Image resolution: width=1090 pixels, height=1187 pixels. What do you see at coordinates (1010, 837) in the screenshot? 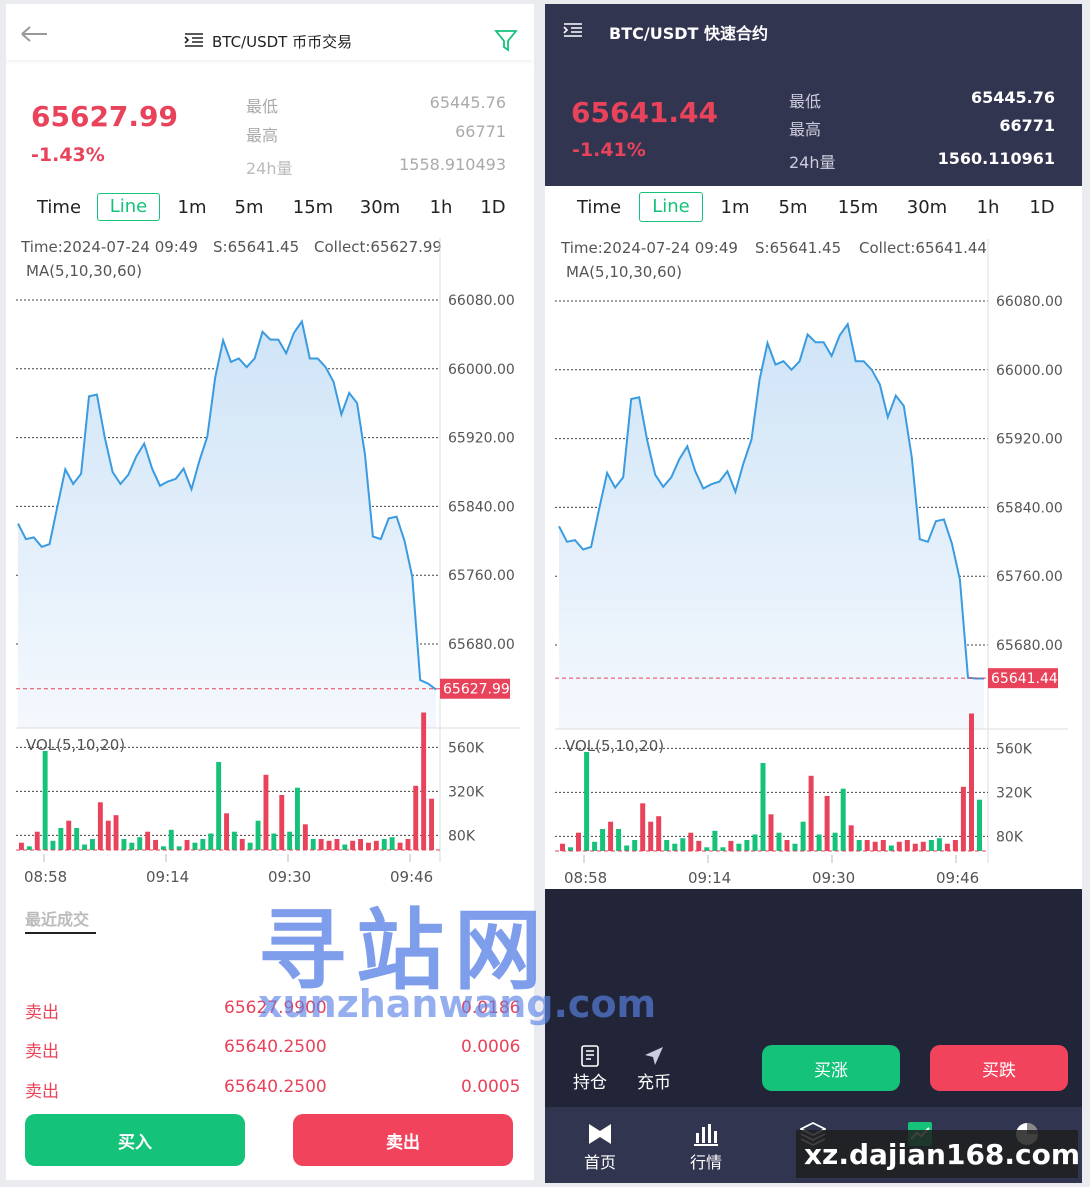
I see `volume-tick-label: 80K` at bounding box center [1010, 837].